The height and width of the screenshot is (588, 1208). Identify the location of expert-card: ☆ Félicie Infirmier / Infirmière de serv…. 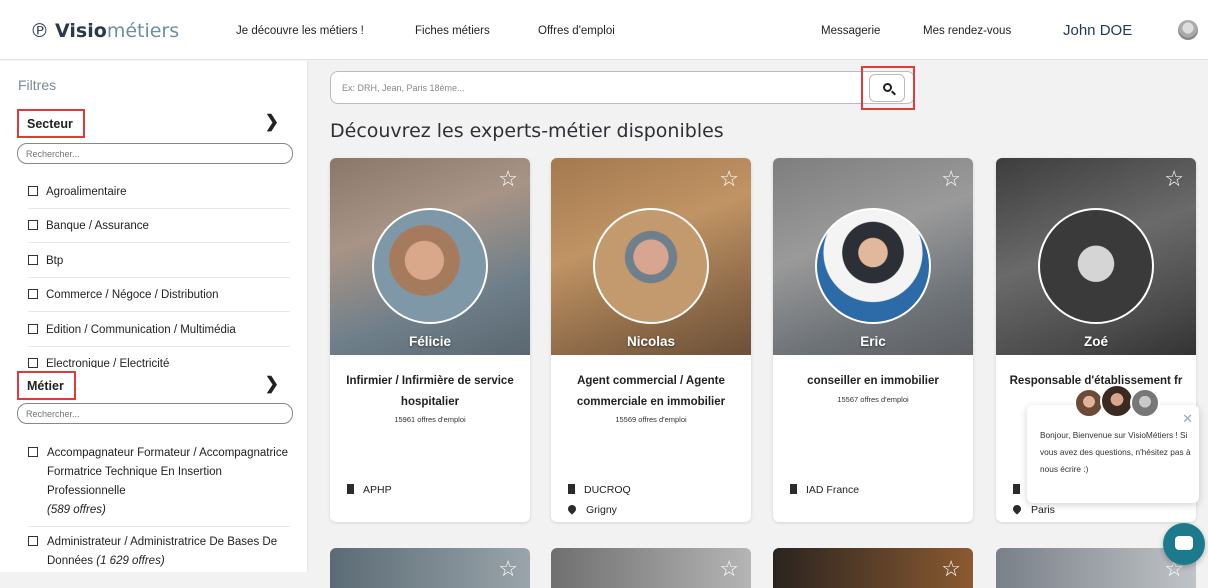
(430, 340).